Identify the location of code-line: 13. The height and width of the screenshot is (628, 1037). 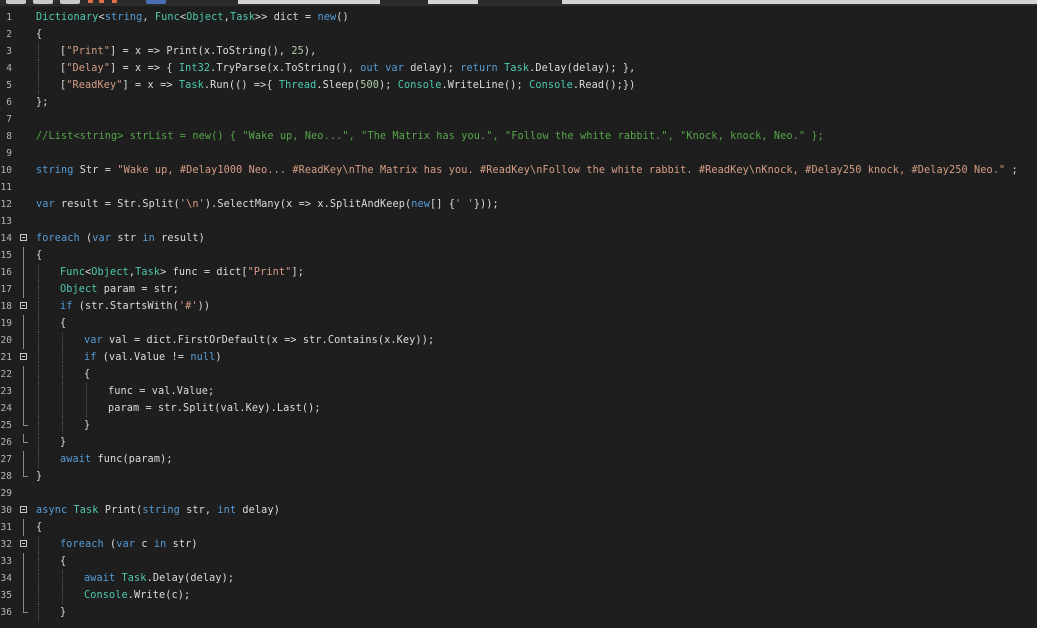
(518, 221).